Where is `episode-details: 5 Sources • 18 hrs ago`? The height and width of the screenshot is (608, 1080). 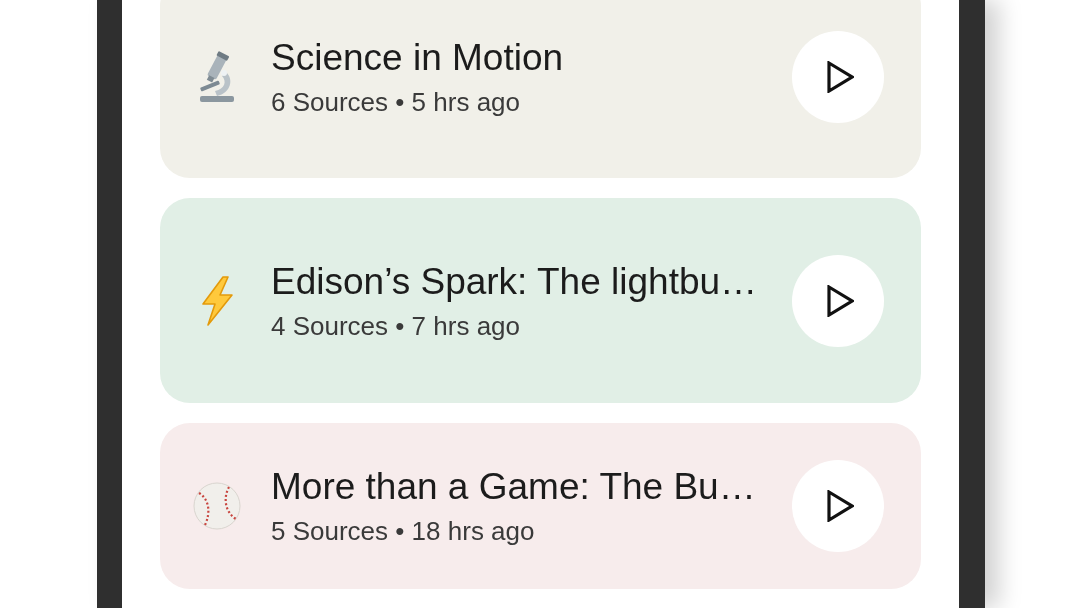
episode-details: 5 Sources • 18 hrs ago is located at coordinates (403, 531).